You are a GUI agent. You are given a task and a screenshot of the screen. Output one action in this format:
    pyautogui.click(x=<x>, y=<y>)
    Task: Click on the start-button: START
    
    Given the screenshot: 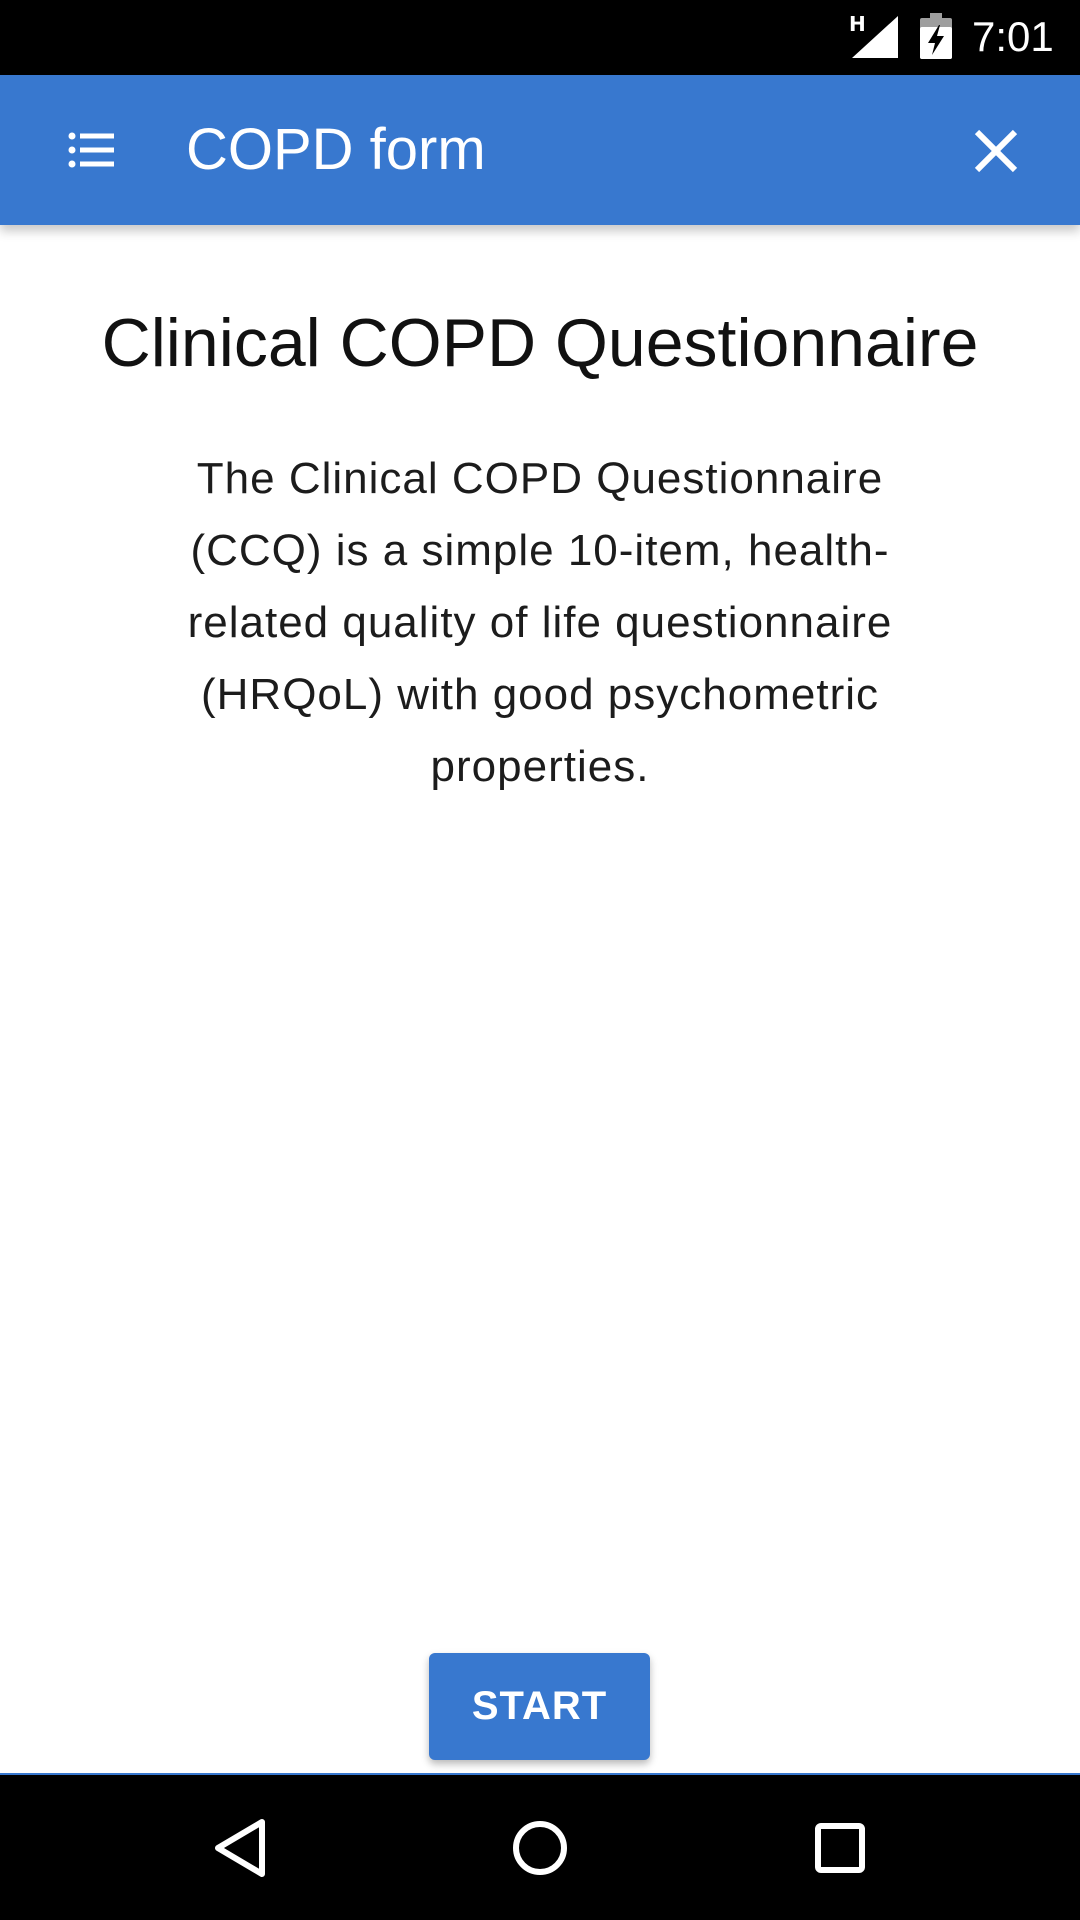 What is the action you would take?
    pyautogui.click(x=539, y=1706)
    